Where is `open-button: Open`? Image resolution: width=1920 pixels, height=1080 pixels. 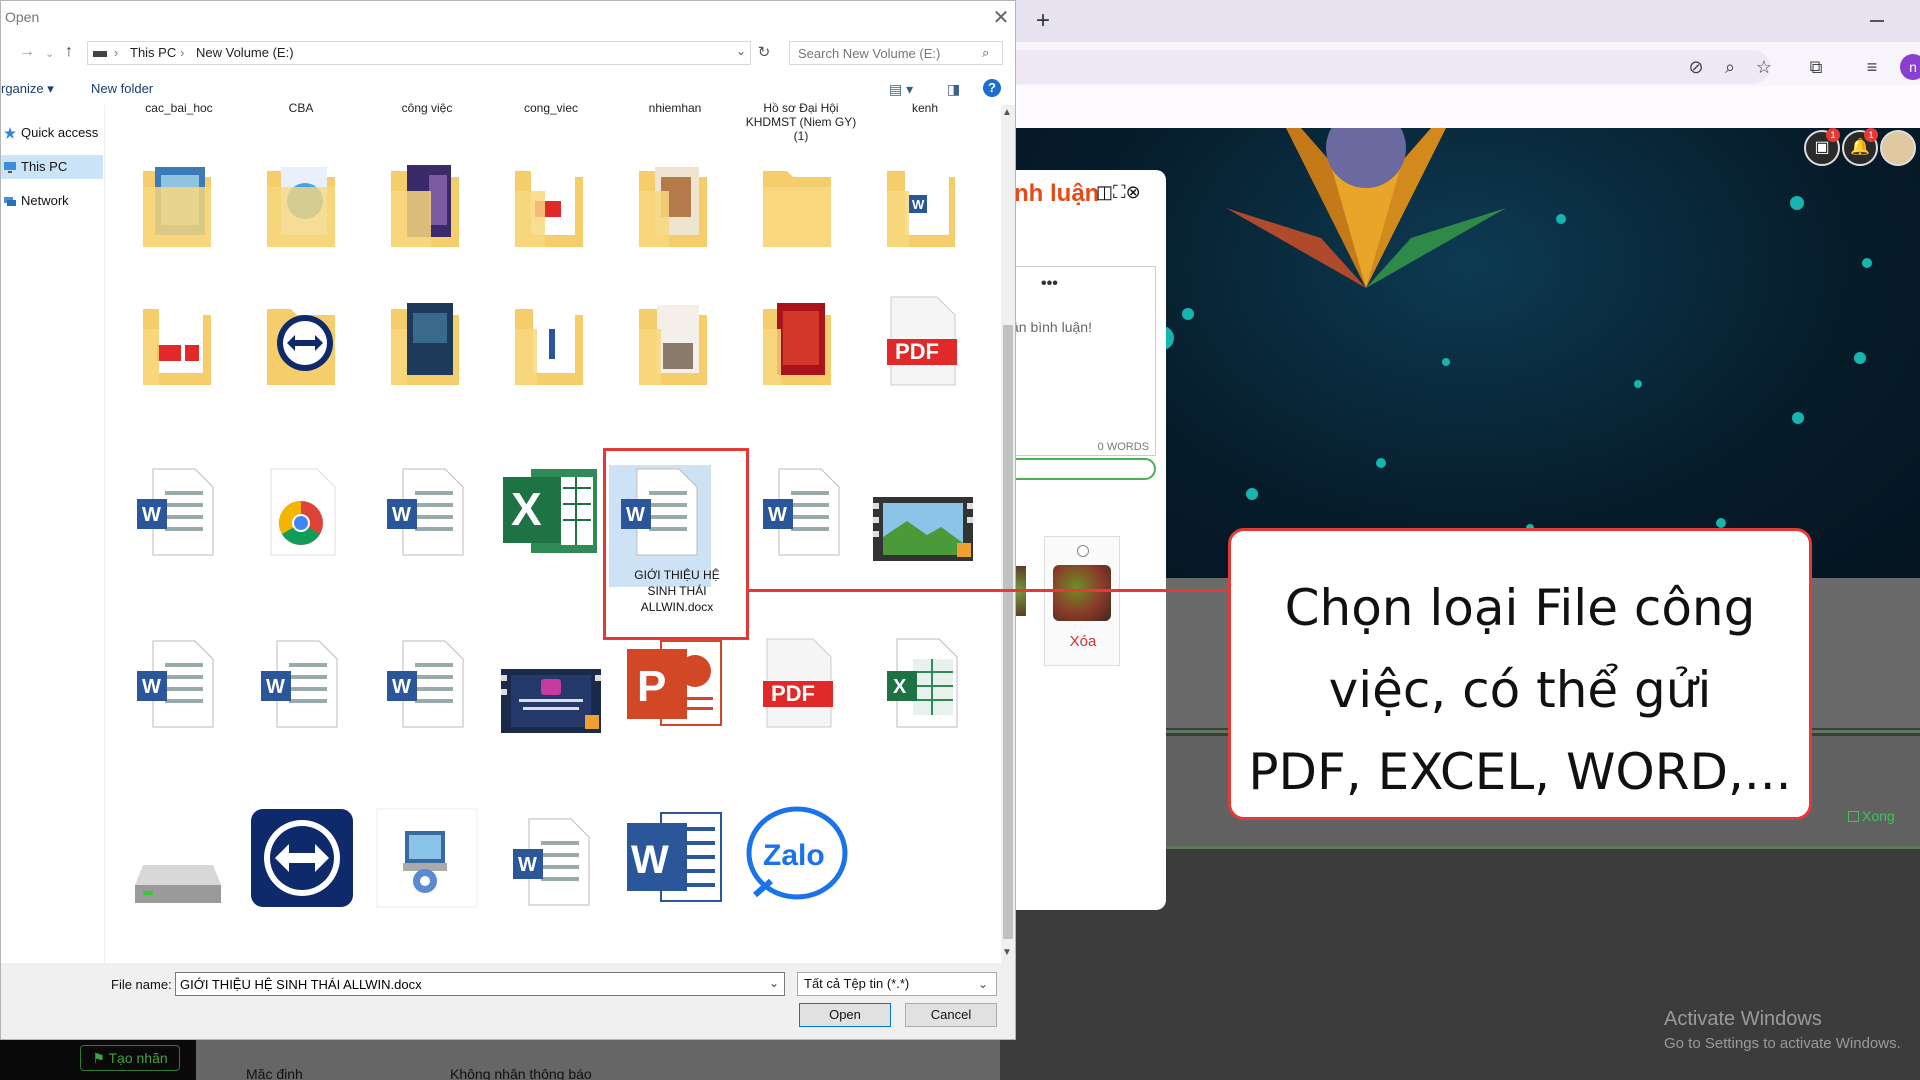 open-button: Open is located at coordinates (845, 1015).